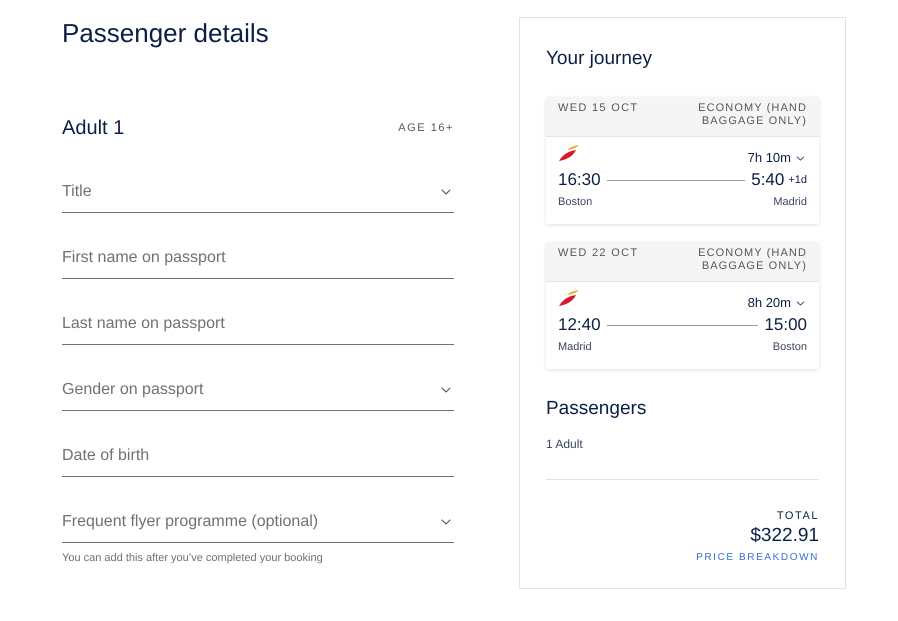  I want to click on select-field: Title, so click(258, 193).